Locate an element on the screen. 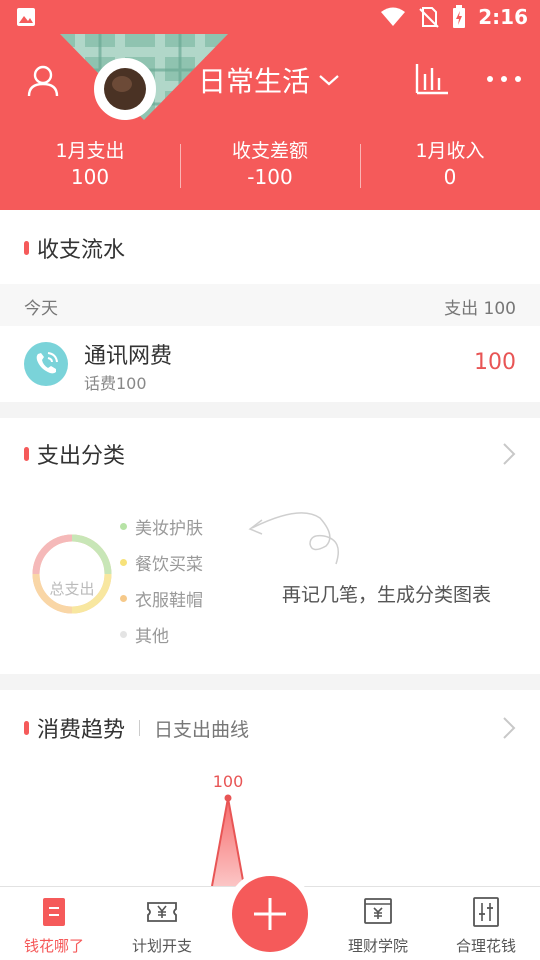 This screenshot has height=960, width=540. tab-label: 合理花钱 is located at coordinates (485, 946).